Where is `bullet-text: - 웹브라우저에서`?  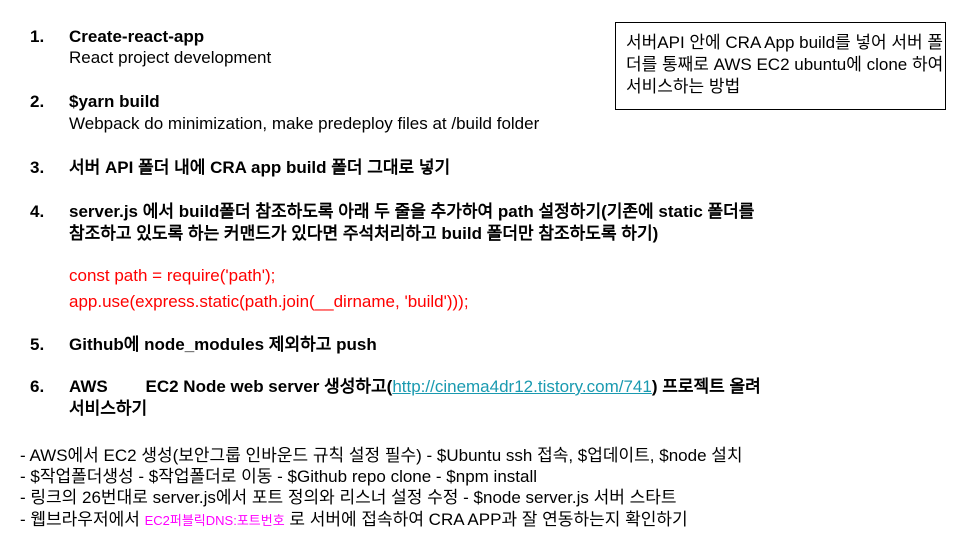
bullet-text: - 웹브라우저에서 is located at coordinates (82, 519).